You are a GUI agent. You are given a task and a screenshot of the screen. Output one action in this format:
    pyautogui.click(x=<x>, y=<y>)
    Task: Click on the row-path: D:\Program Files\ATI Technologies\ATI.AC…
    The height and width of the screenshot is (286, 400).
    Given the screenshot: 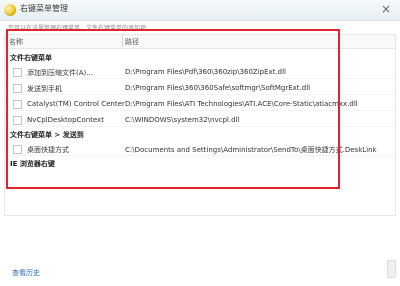 What is the action you would take?
    pyautogui.click(x=241, y=104)
    